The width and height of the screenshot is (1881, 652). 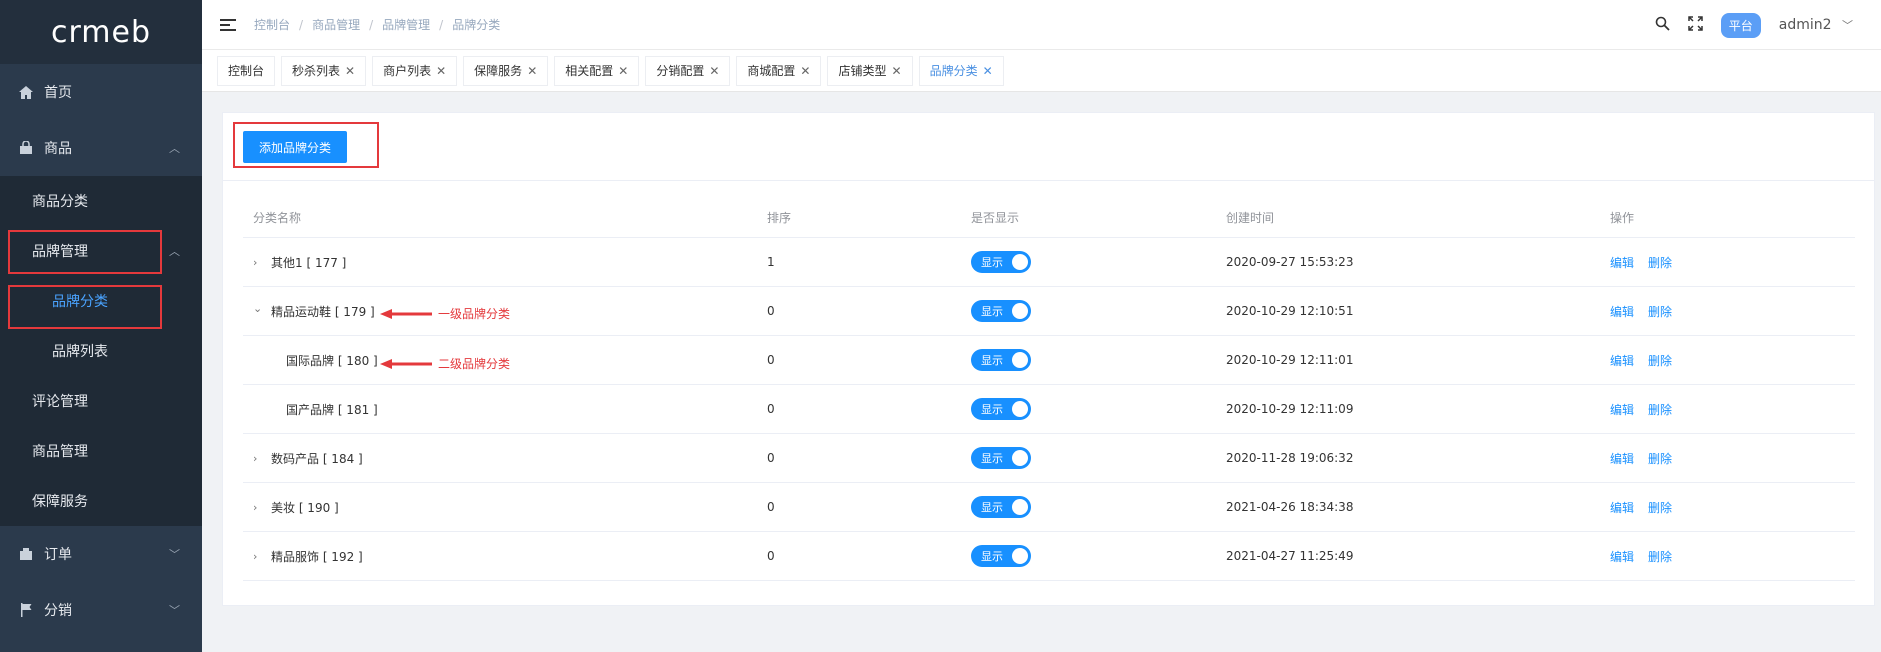 I want to click on sidebar-item-orders: 订单 ﹀, so click(x=101, y=554).